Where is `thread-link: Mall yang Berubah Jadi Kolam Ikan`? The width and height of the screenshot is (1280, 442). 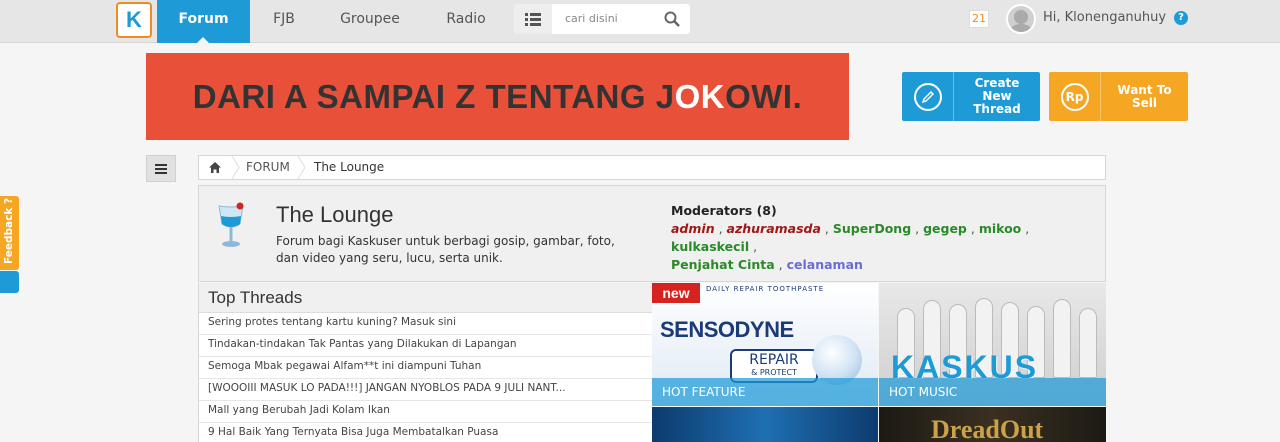 thread-link: Mall yang Berubah Jadi Kolam Ikan is located at coordinates (425, 412).